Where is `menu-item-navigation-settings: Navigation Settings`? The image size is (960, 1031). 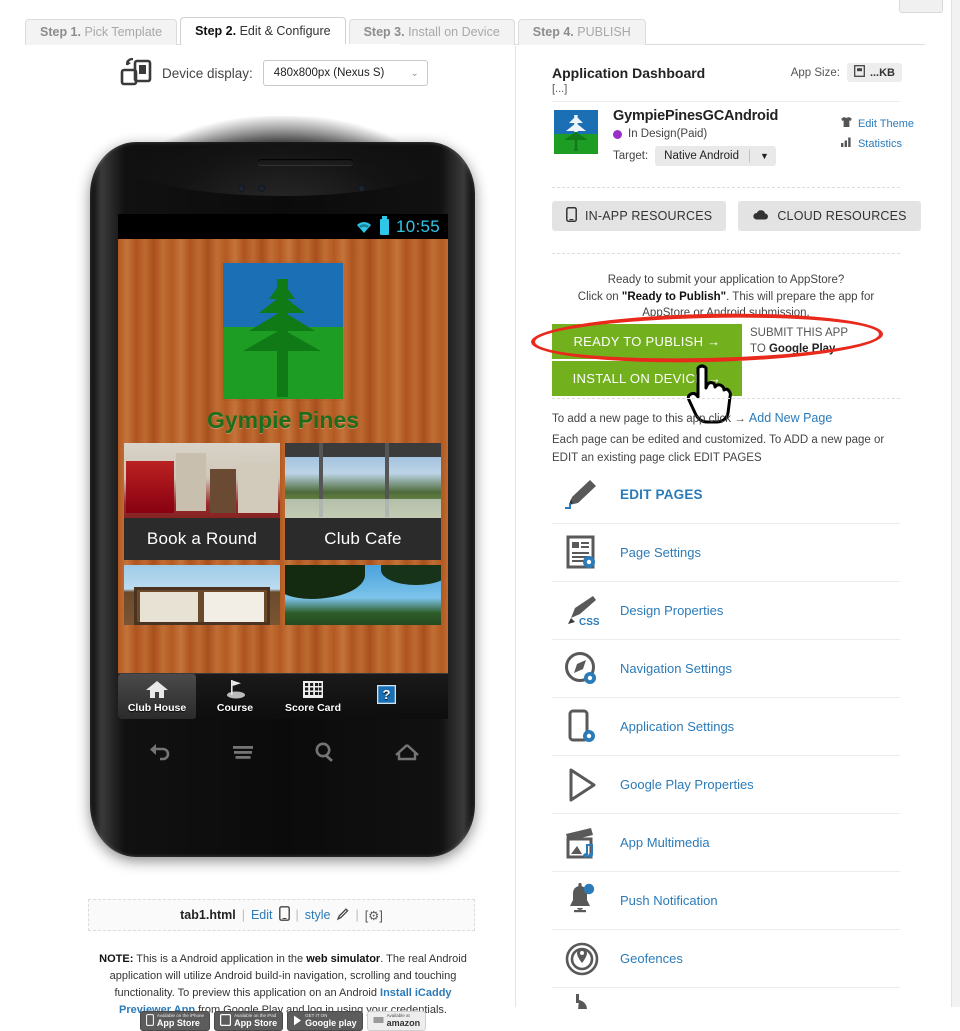 menu-item-navigation-settings: Navigation Settings is located at coordinates (726, 668).